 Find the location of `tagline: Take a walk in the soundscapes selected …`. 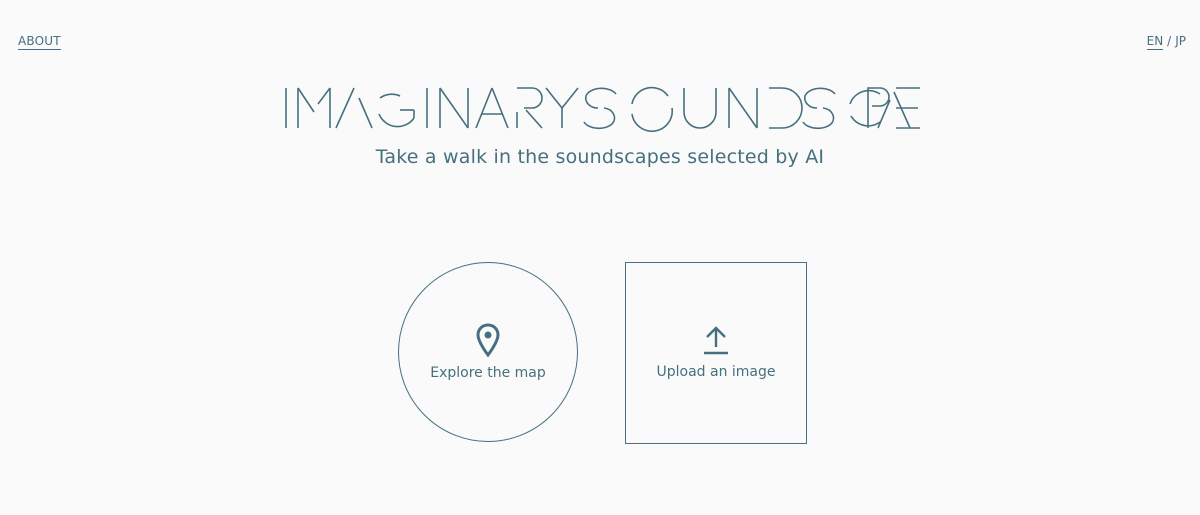

tagline: Take a walk in the soundscapes selected … is located at coordinates (600, 157).